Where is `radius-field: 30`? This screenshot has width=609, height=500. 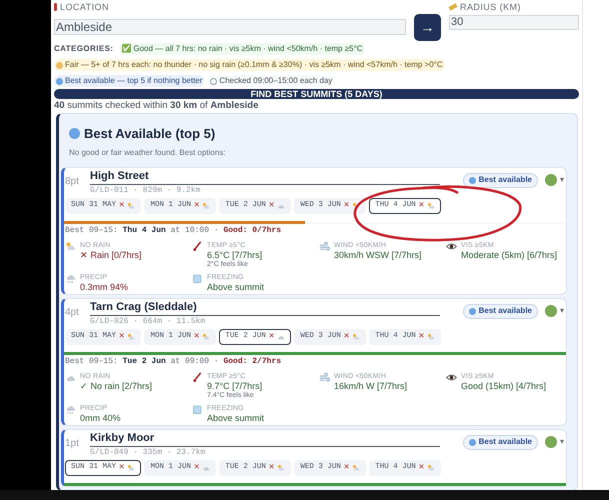 radius-field: 30 is located at coordinates (514, 22).